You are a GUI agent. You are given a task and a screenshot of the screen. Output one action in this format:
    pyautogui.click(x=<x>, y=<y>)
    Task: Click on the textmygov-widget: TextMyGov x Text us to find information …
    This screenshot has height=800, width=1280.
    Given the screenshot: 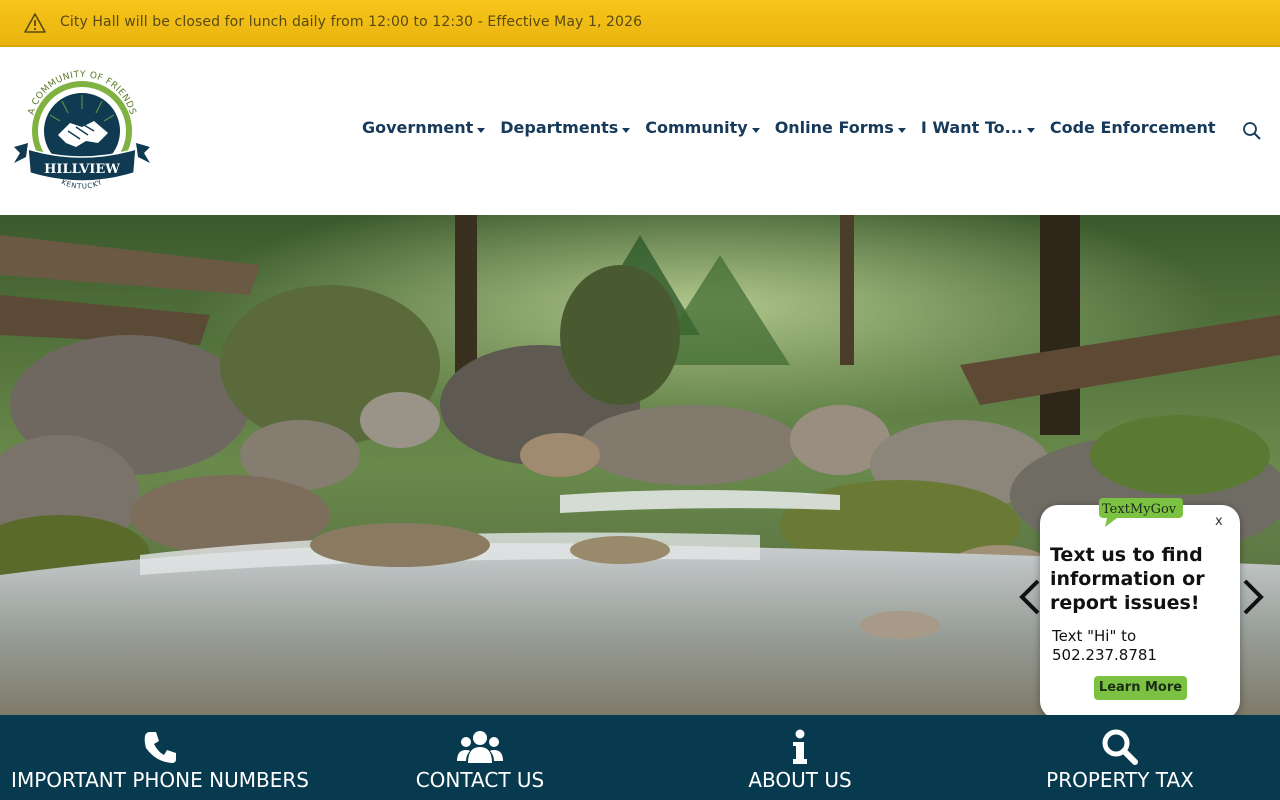 What is the action you would take?
    pyautogui.click(x=1140, y=608)
    